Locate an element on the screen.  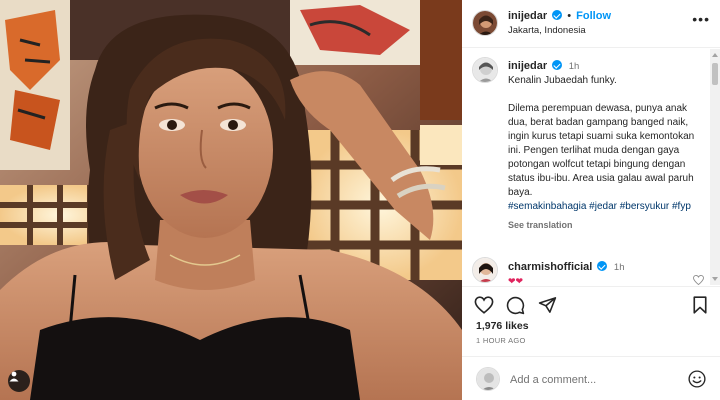
scroll-up-arrow-icon is located at coordinates (715, 55).